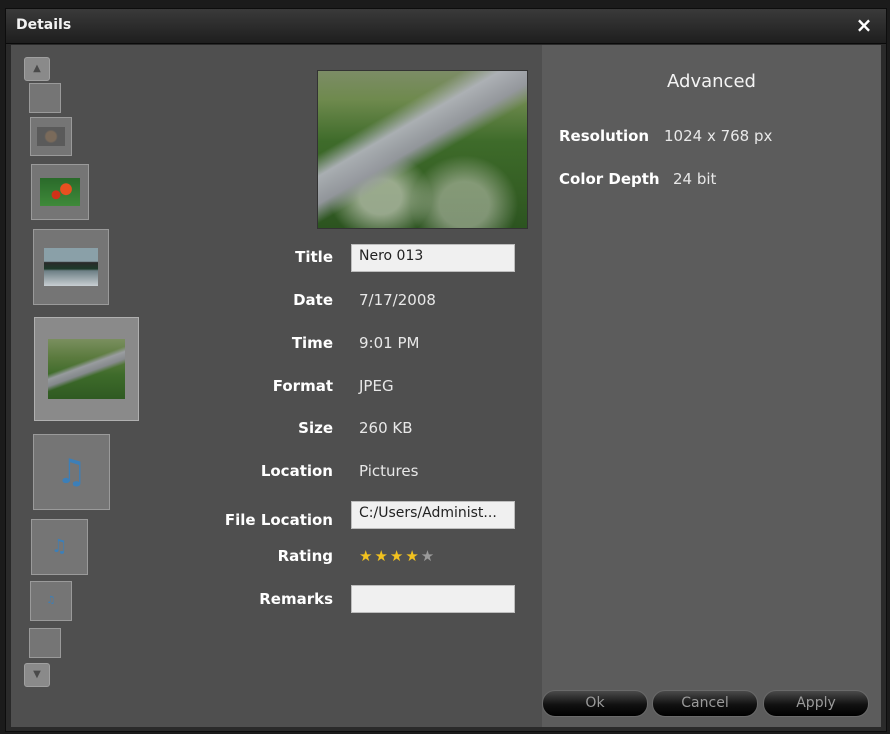 This screenshot has width=890, height=734. What do you see at coordinates (595, 703) in the screenshot?
I see `ok-button: Ok` at bounding box center [595, 703].